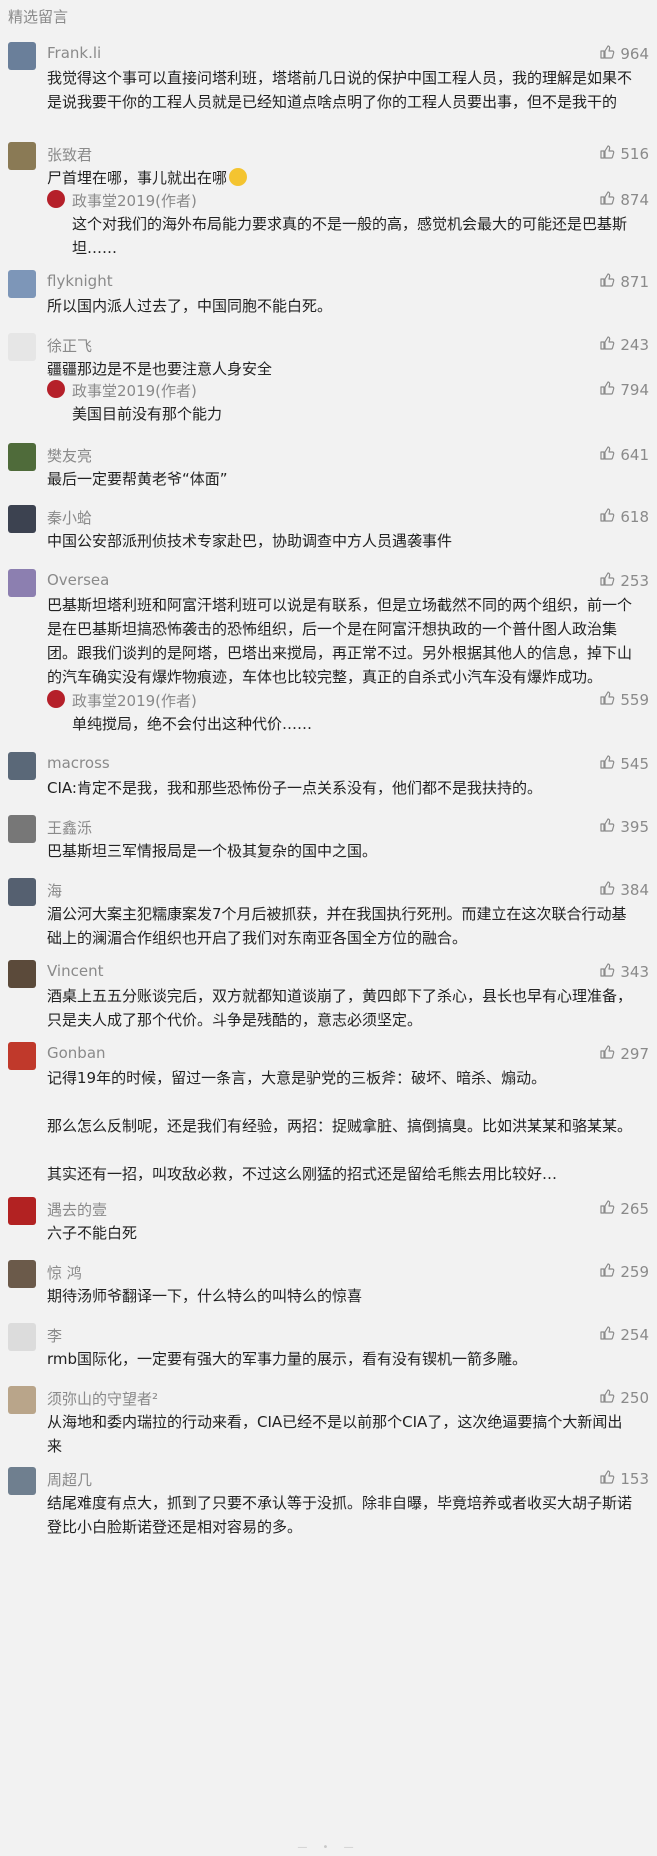 The height and width of the screenshot is (1856, 657). What do you see at coordinates (634, 700) in the screenshot?
I see `like-count: 559` at bounding box center [634, 700].